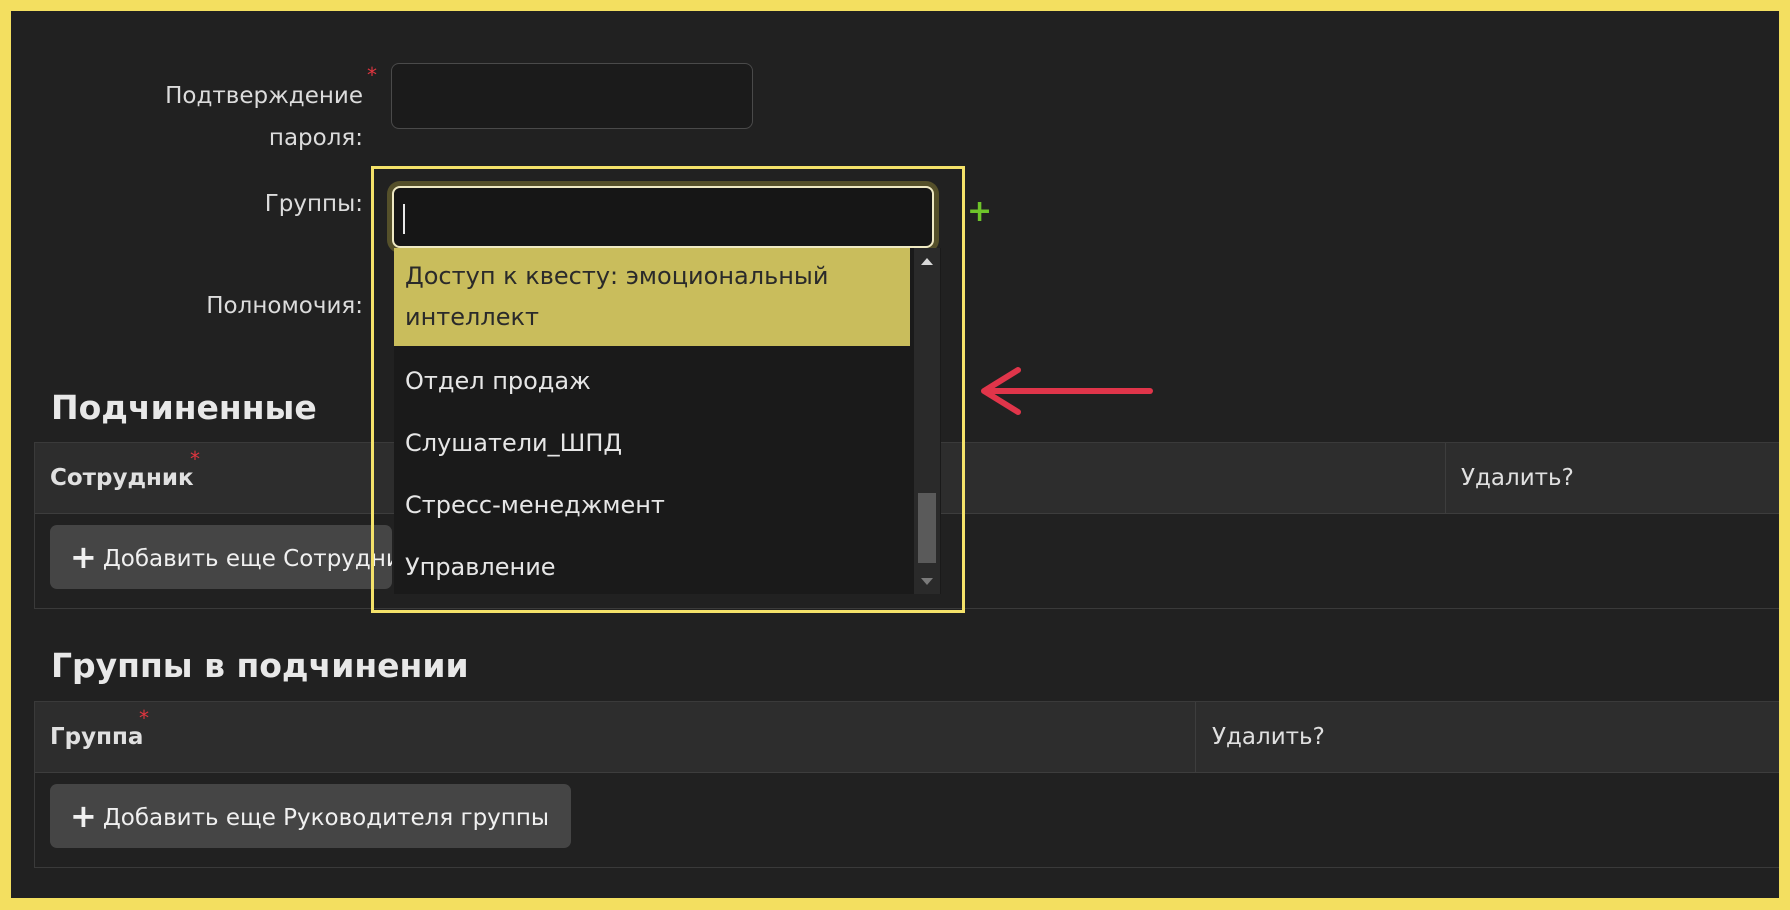 This screenshot has height=910, width=1790. I want to click on annotation-arrow-icon, so click(1067, 391).